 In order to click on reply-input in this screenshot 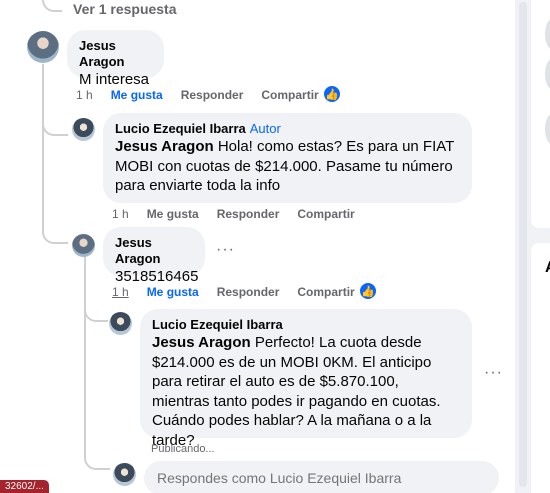, I will do `click(321, 477)`.